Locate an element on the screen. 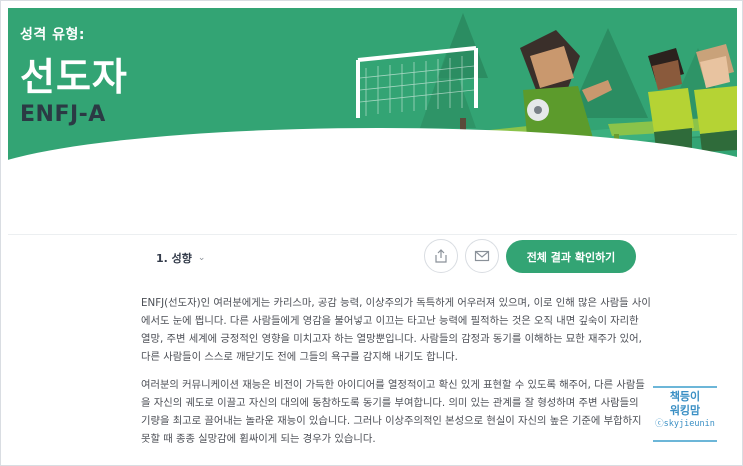 Image resolution: width=743 pixels, height=466 pixels. watermark: 책등이 워킹맘 ⓒskyjieunin is located at coordinates (685, 414).